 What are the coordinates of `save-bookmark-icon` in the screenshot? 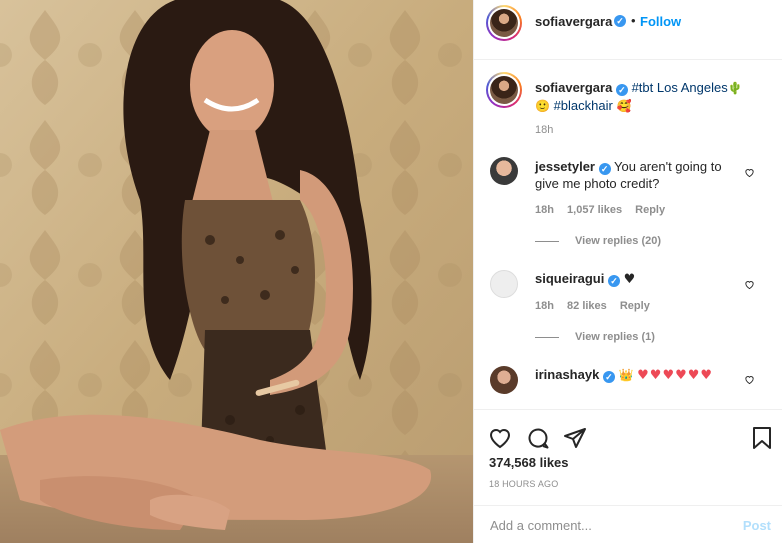 It's located at (762, 438).